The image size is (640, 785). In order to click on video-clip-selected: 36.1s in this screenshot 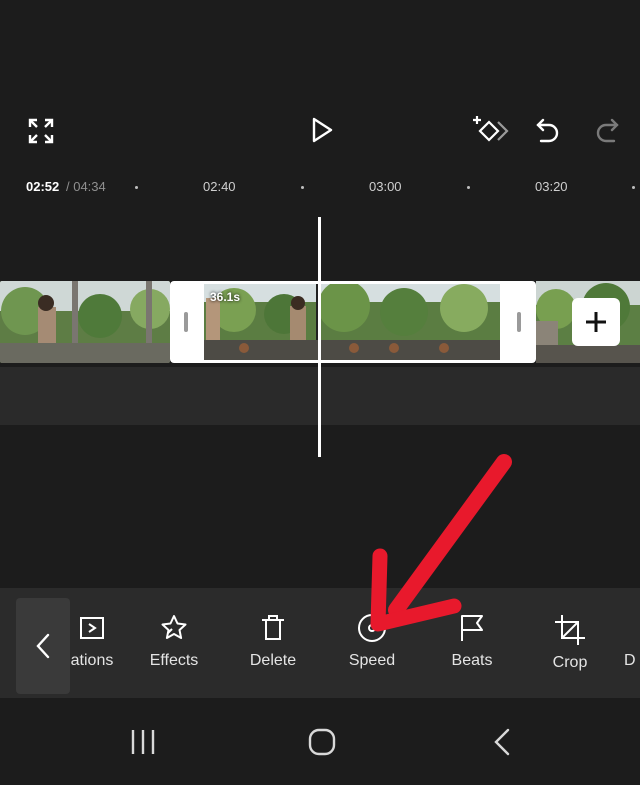, I will do `click(353, 322)`.